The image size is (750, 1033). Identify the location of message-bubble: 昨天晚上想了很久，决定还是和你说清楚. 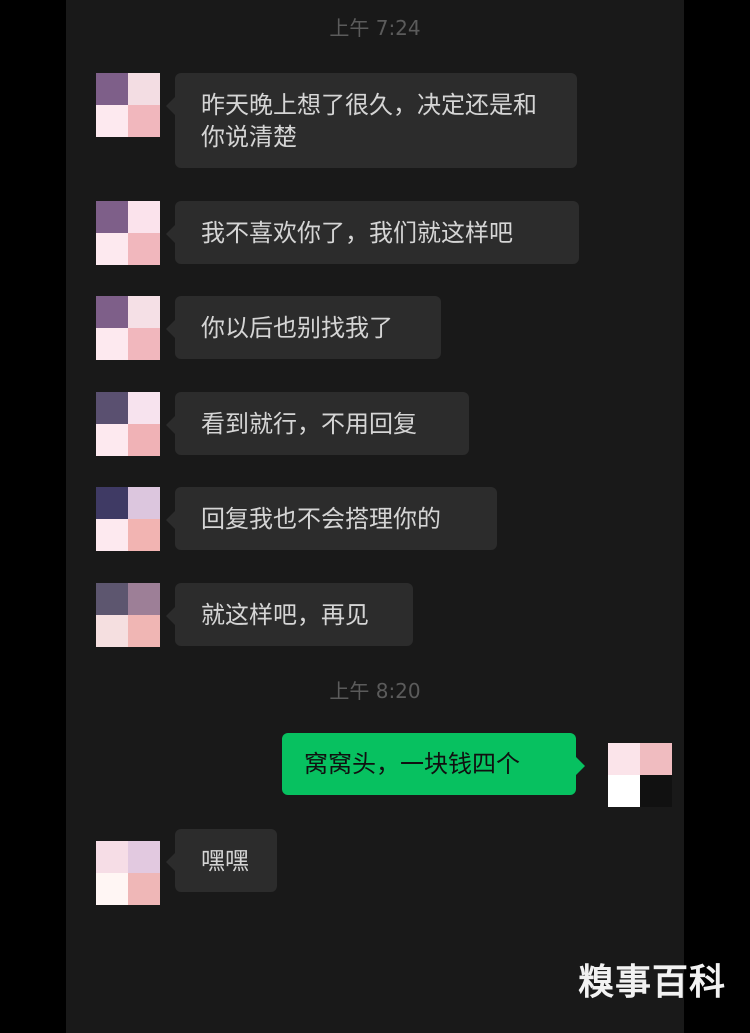
(371, 120).